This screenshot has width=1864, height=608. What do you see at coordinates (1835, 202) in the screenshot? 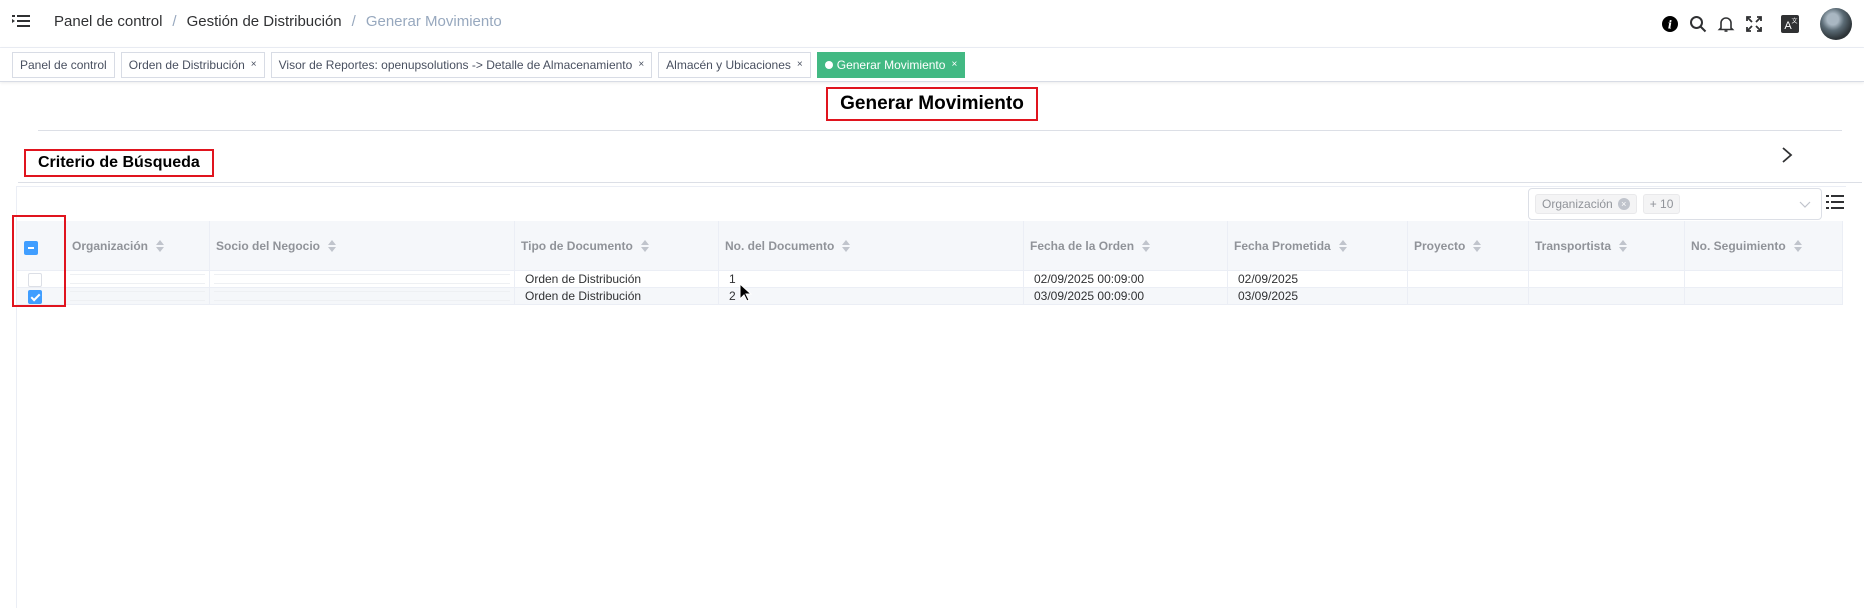
I see `list-icon` at bounding box center [1835, 202].